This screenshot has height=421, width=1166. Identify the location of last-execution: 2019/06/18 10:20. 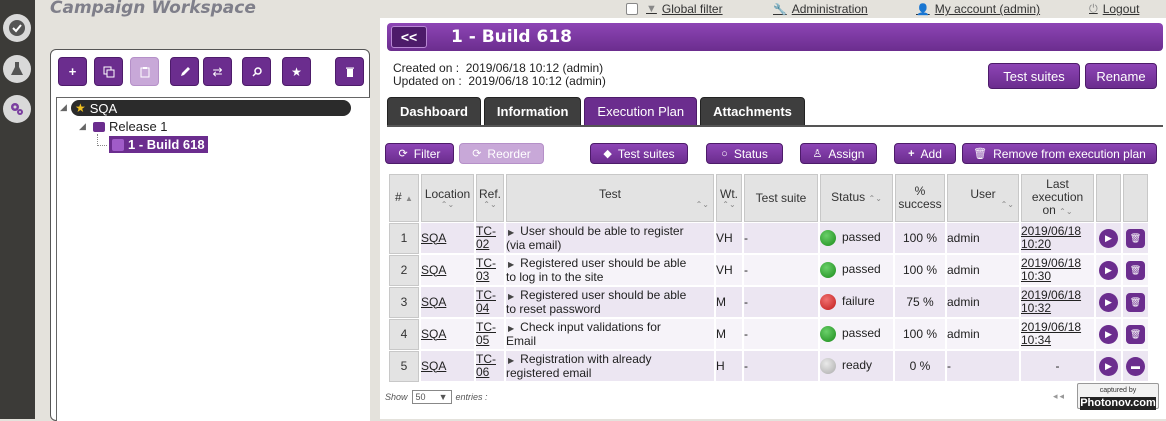
(1057, 238).